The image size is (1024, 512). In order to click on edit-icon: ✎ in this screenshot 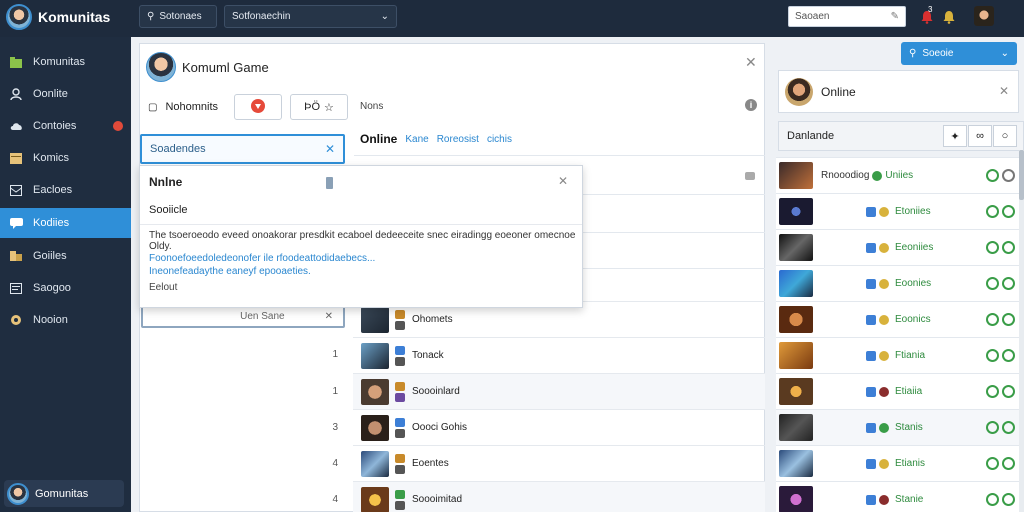, I will do `click(894, 16)`.